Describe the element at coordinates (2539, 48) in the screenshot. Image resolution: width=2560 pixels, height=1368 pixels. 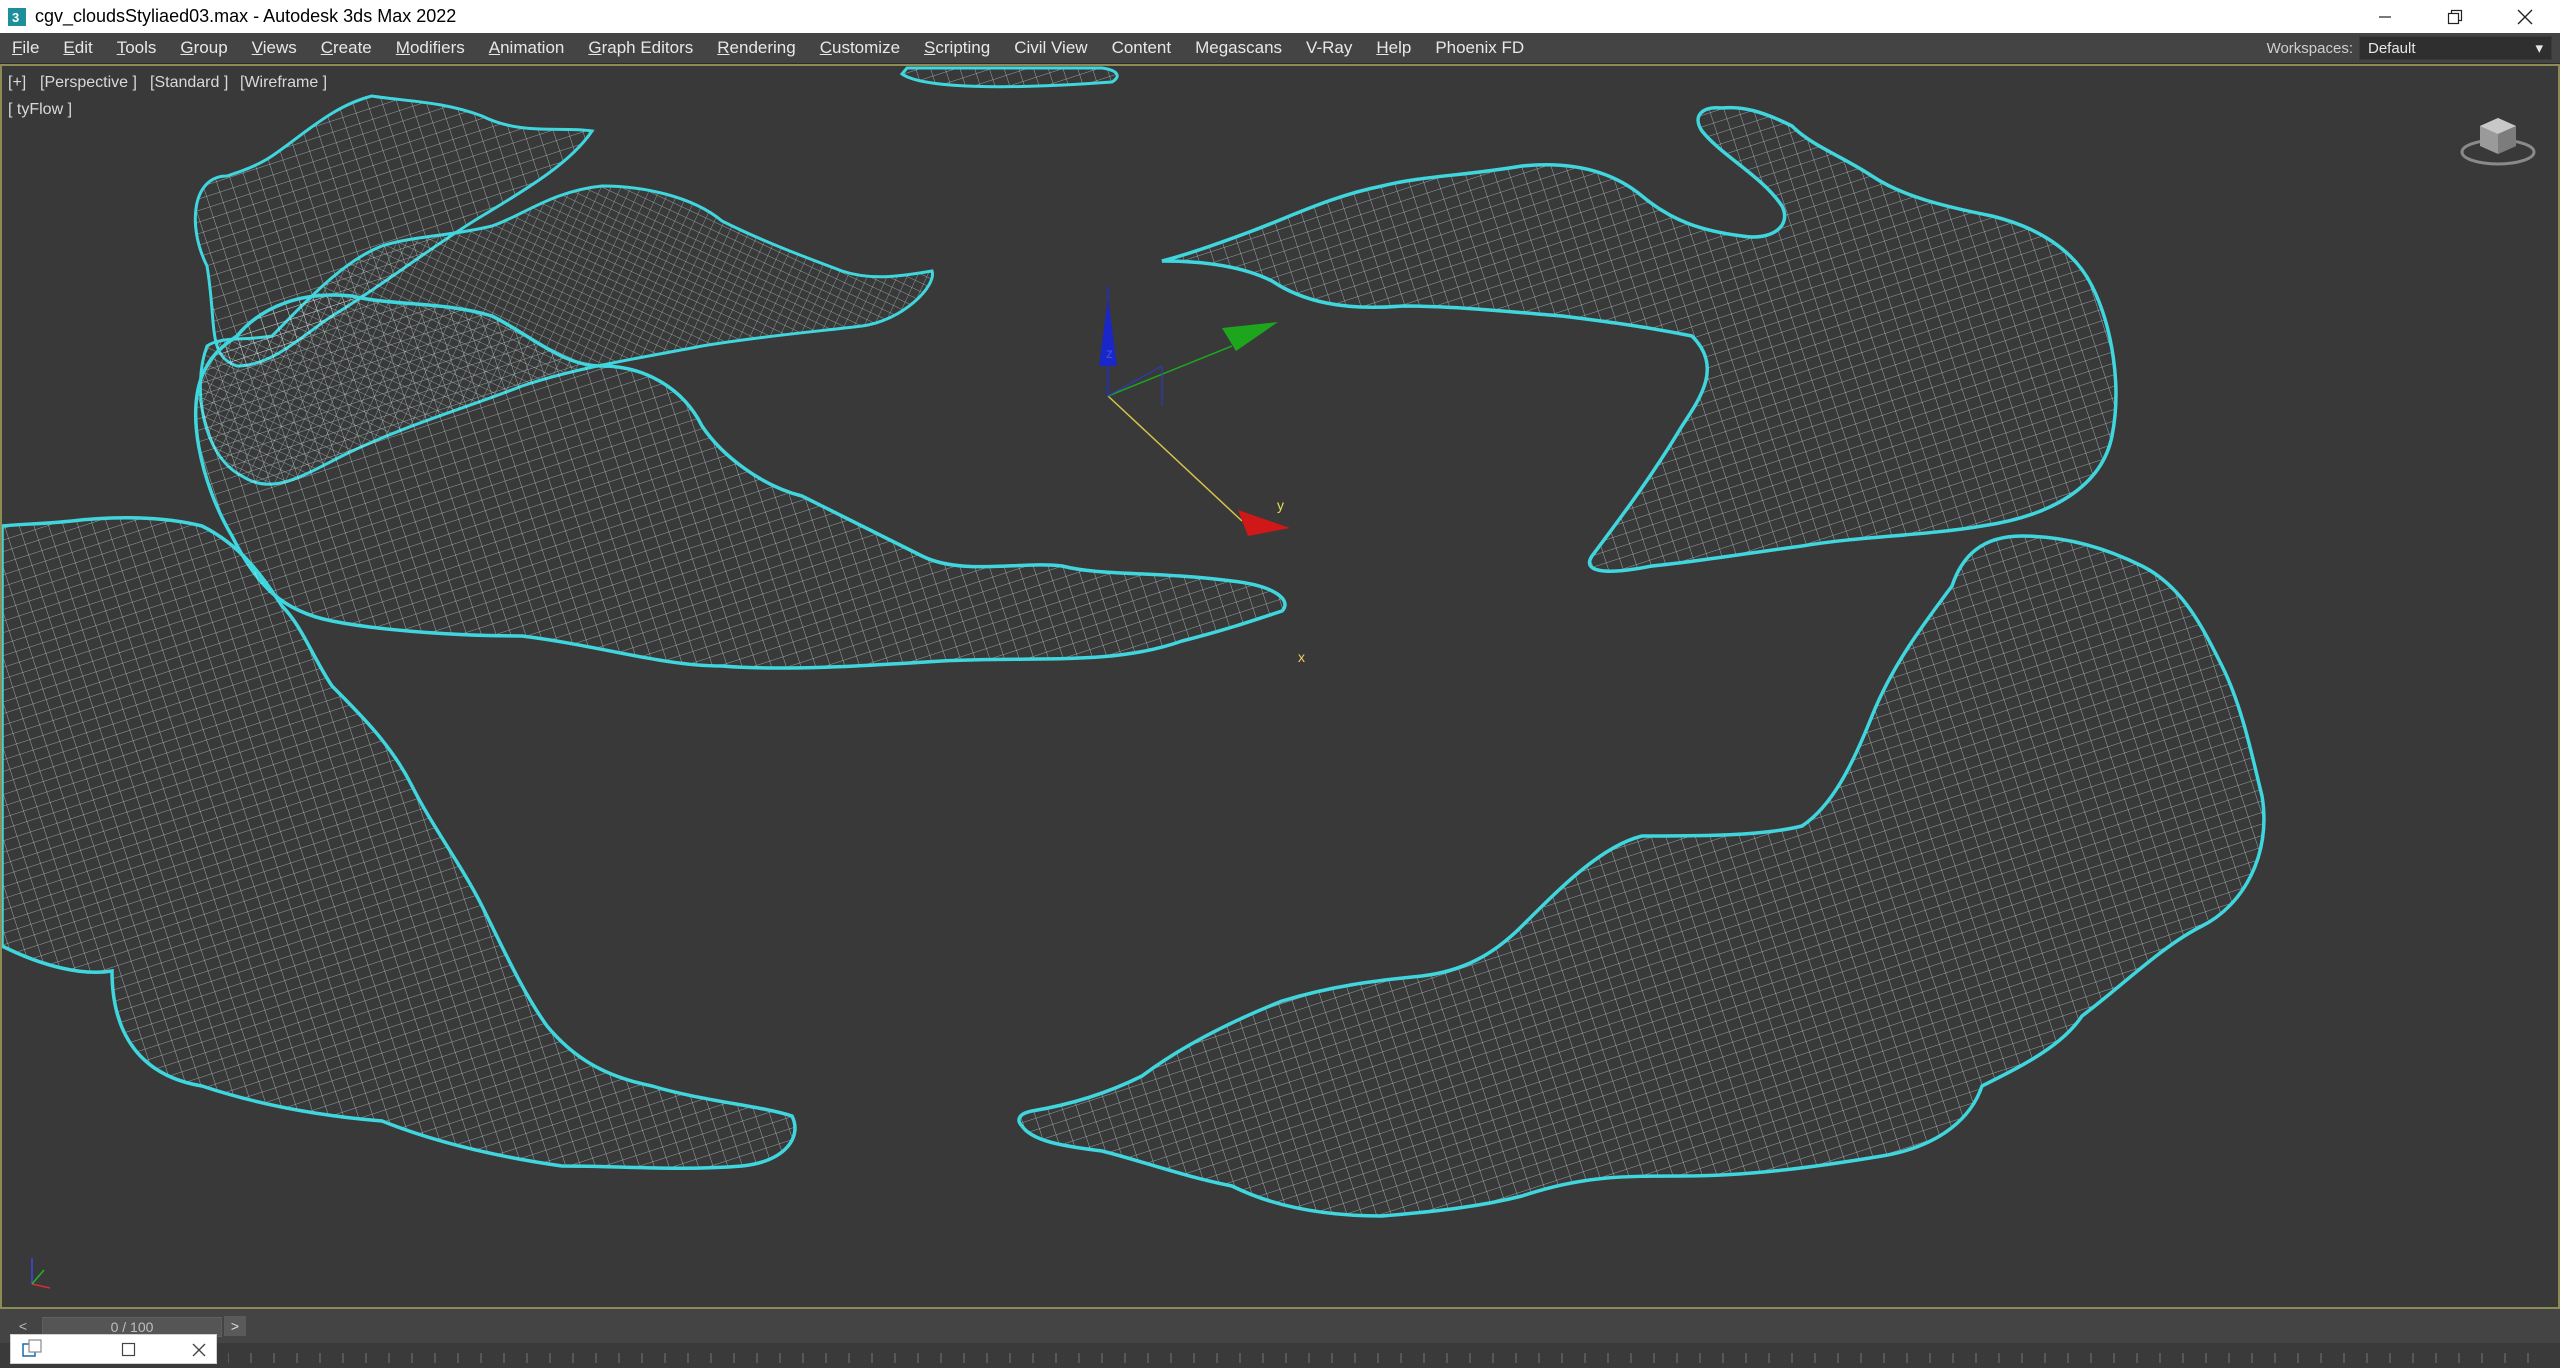
I see `chevron-down-icon: ▾` at that location.